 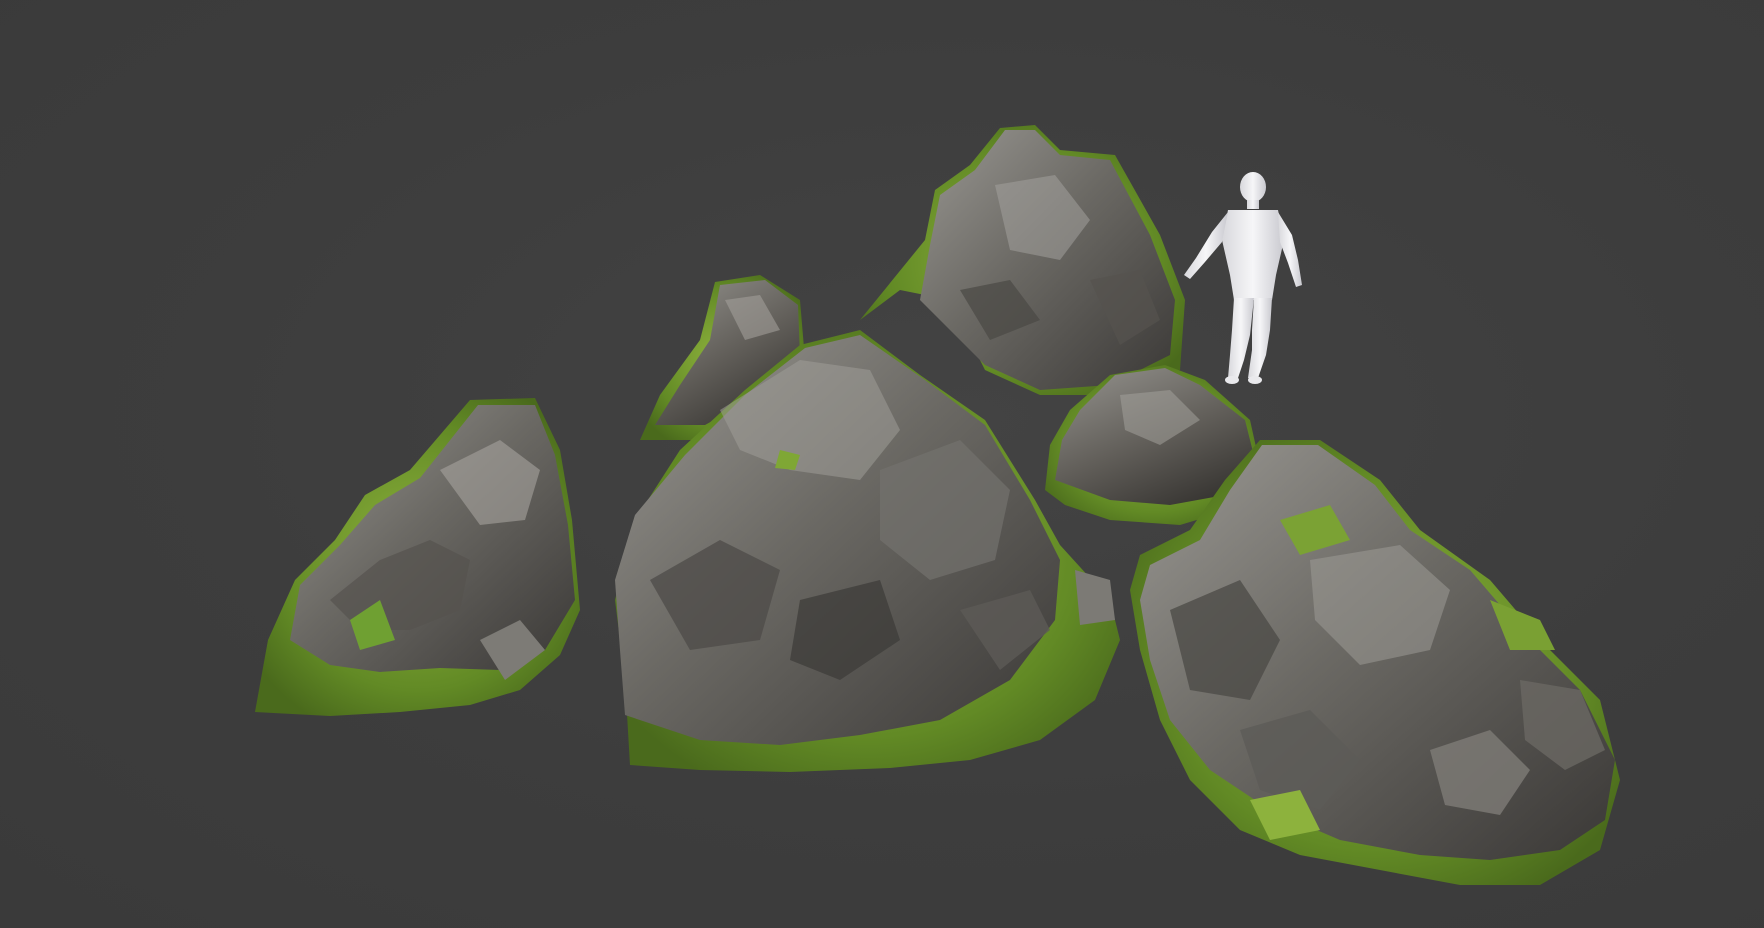 I want to click on scale-reference-figure, so click(x=1243, y=278).